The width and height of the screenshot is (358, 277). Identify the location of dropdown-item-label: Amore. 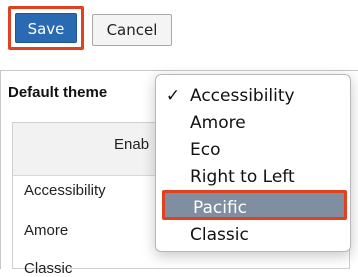
(218, 123).